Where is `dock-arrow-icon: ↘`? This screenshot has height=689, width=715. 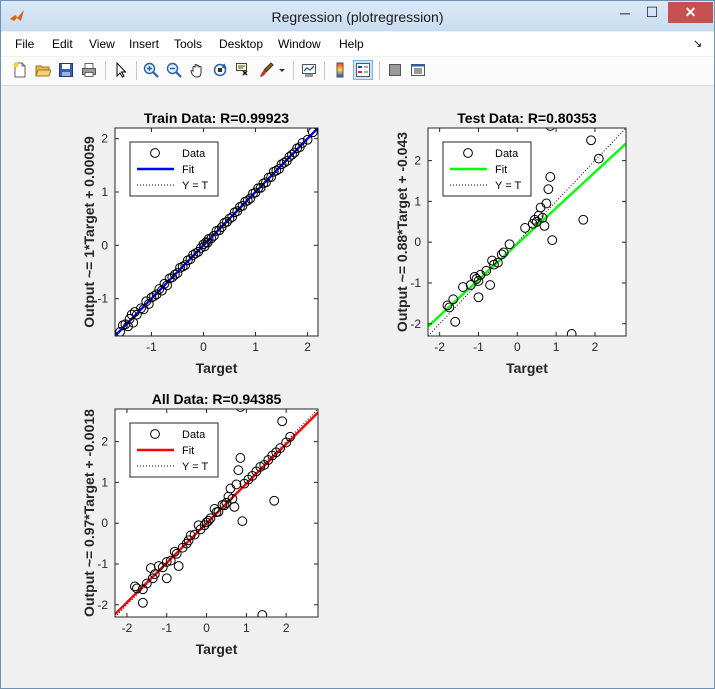 dock-arrow-icon: ↘ is located at coordinates (697, 43).